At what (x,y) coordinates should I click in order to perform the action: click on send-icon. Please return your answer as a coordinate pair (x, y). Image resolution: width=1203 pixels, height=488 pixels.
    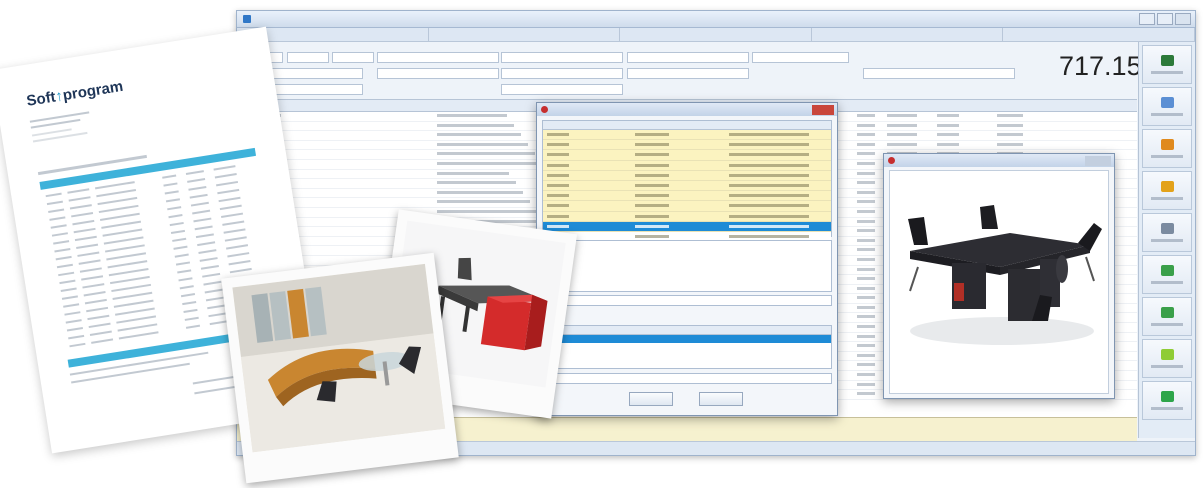
    Looking at the image, I should click on (1167, 354).